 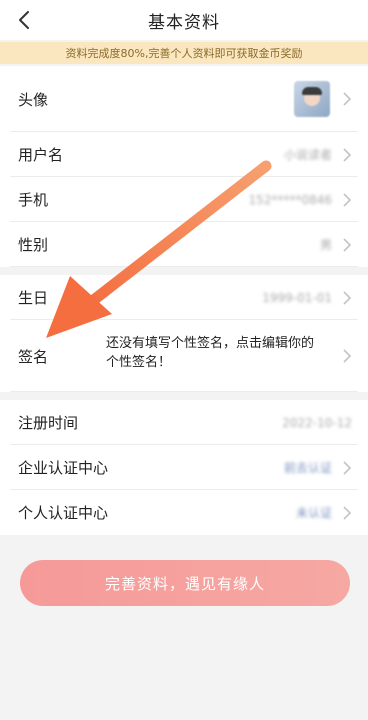 I want to click on row-birthday: 生日 1999-01-01, so click(x=184, y=297).